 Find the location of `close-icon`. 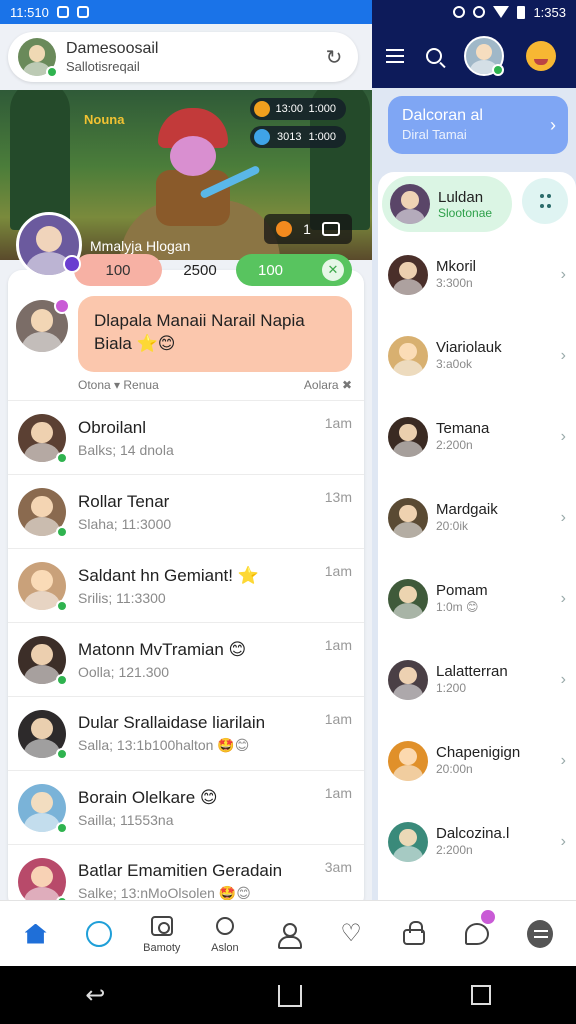

close-icon is located at coordinates (331, 229).